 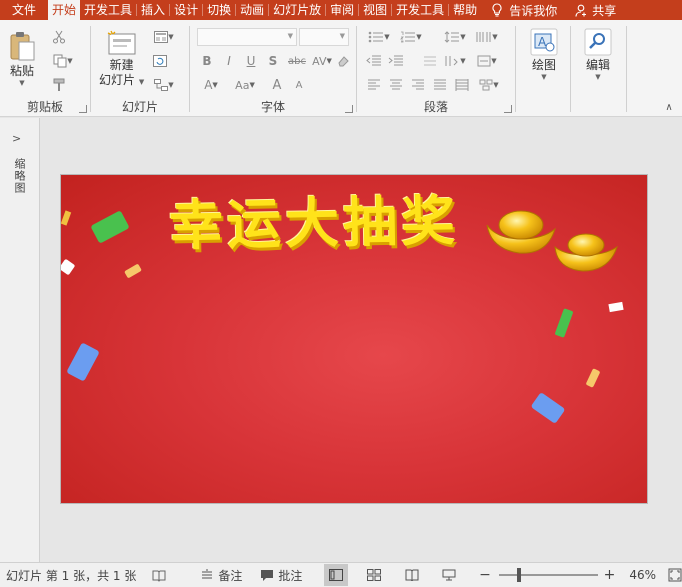 What do you see at coordinates (420, 10) in the screenshot?
I see `tab-developer-2: 开发工具` at bounding box center [420, 10].